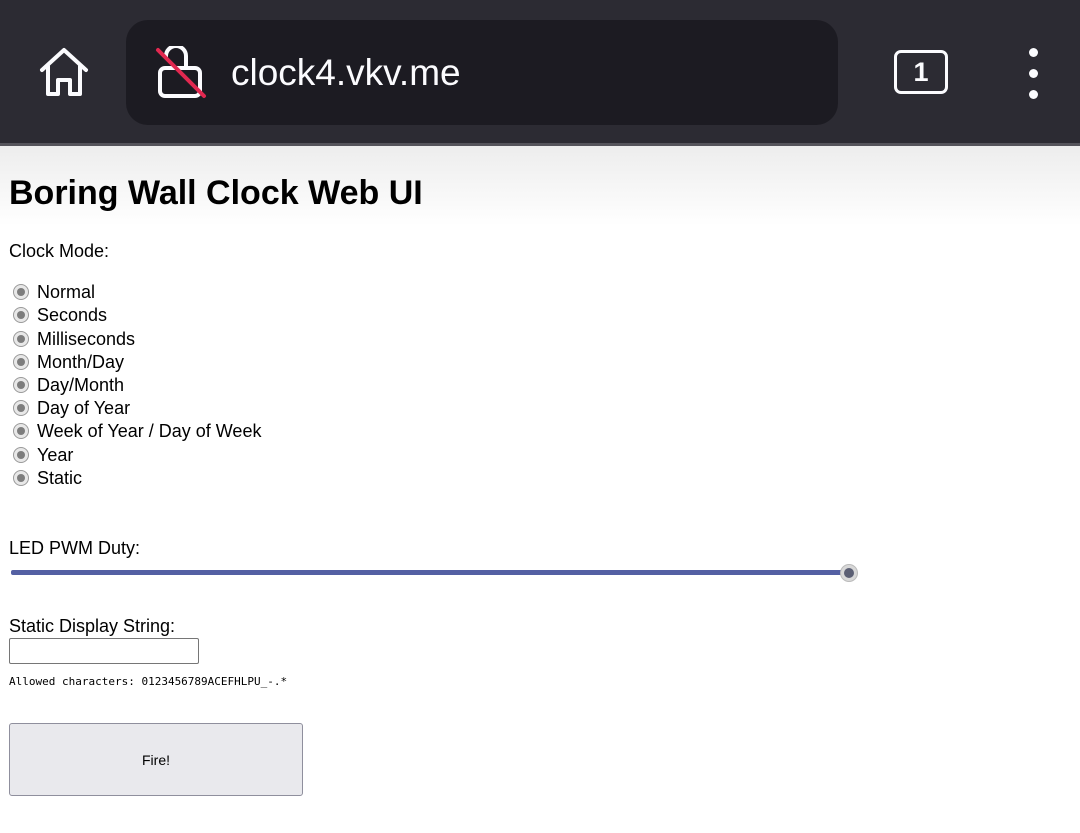 The image size is (1080, 833). Describe the element at coordinates (849, 573) in the screenshot. I see `pwm-slider-thumb` at that location.